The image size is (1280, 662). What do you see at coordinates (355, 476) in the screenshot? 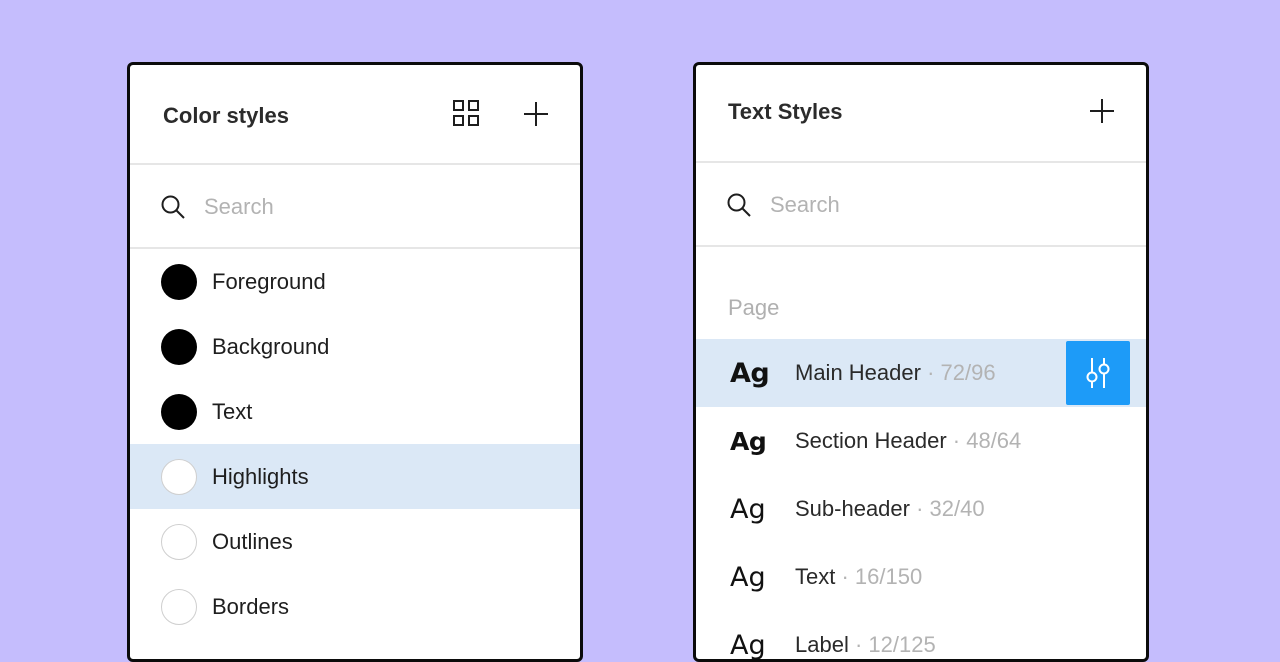
I see `color-style-item-highlights: Highlights` at bounding box center [355, 476].